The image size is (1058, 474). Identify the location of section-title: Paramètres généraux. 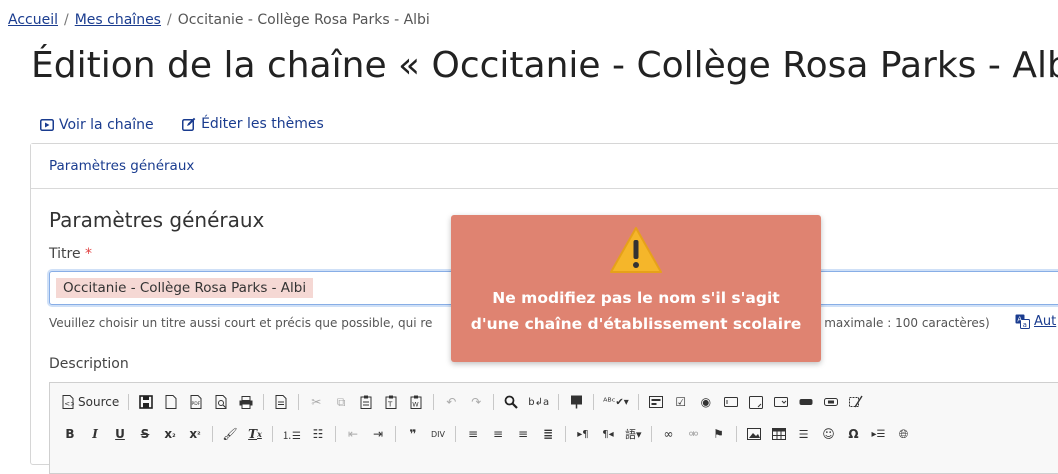
(157, 220).